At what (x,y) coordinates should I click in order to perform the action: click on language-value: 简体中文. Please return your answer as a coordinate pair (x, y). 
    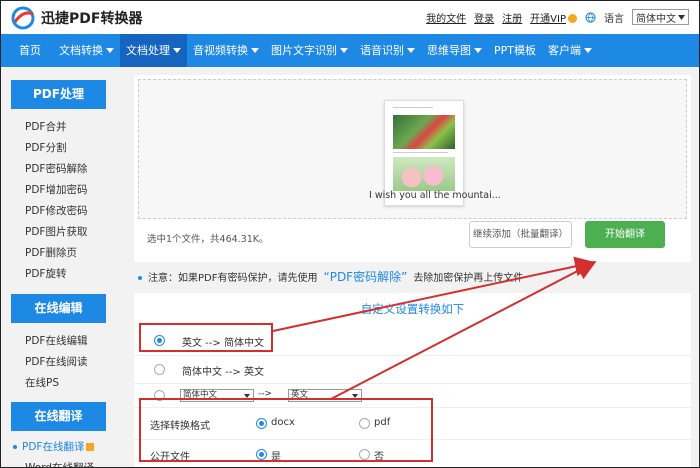
    Looking at the image, I should click on (656, 19).